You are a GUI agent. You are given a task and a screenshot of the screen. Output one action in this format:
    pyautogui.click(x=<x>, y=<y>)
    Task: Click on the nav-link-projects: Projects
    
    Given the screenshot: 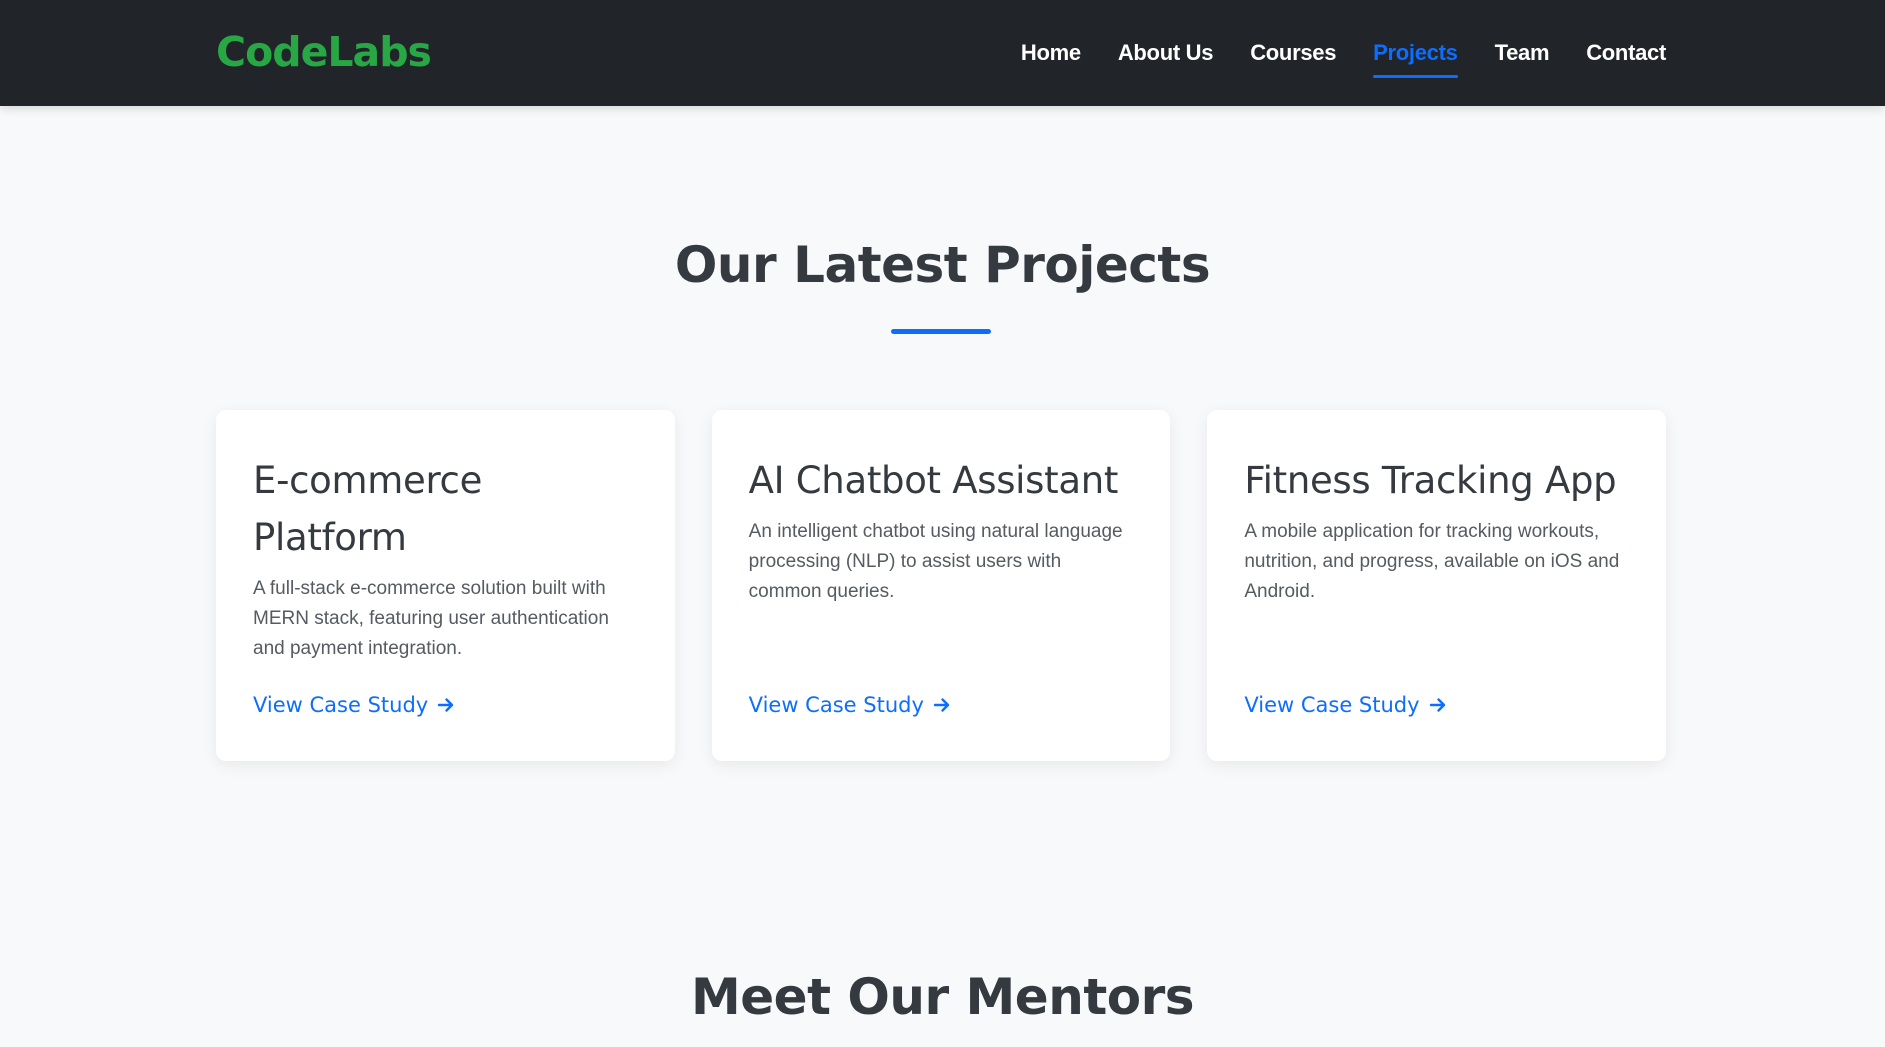 What is the action you would take?
    pyautogui.click(x=1415, y=56)
    